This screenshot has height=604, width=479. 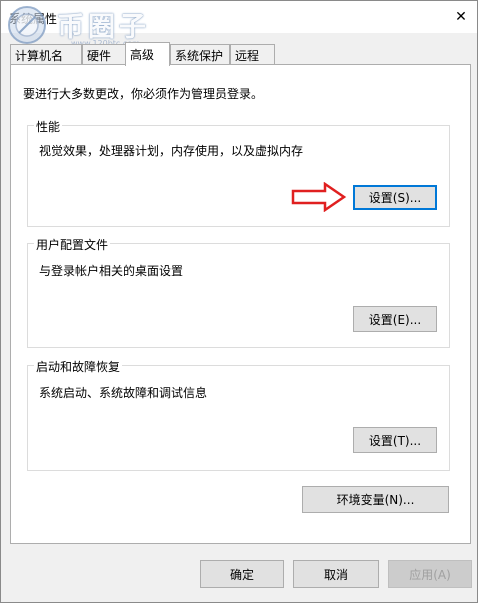 I want to click on close-icon: ✕, so click(x=461, y=17).